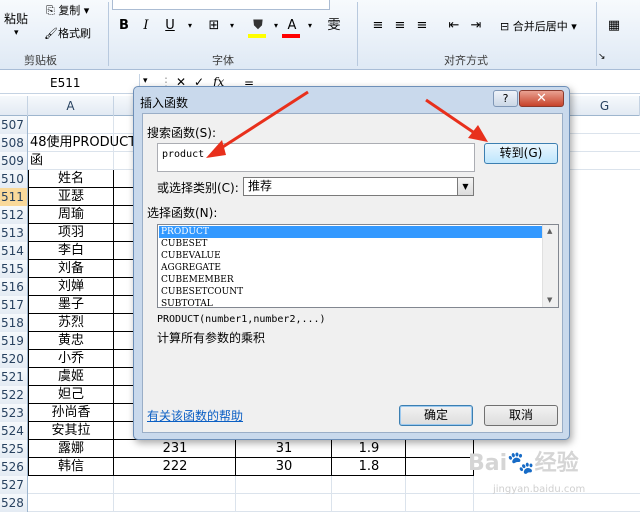 This screenshot has height=512, width=640. What do you see at coordinates (422, 26) in the screenshot?
I see `align-right-icon: ≡` at bounding box center [422, 26].